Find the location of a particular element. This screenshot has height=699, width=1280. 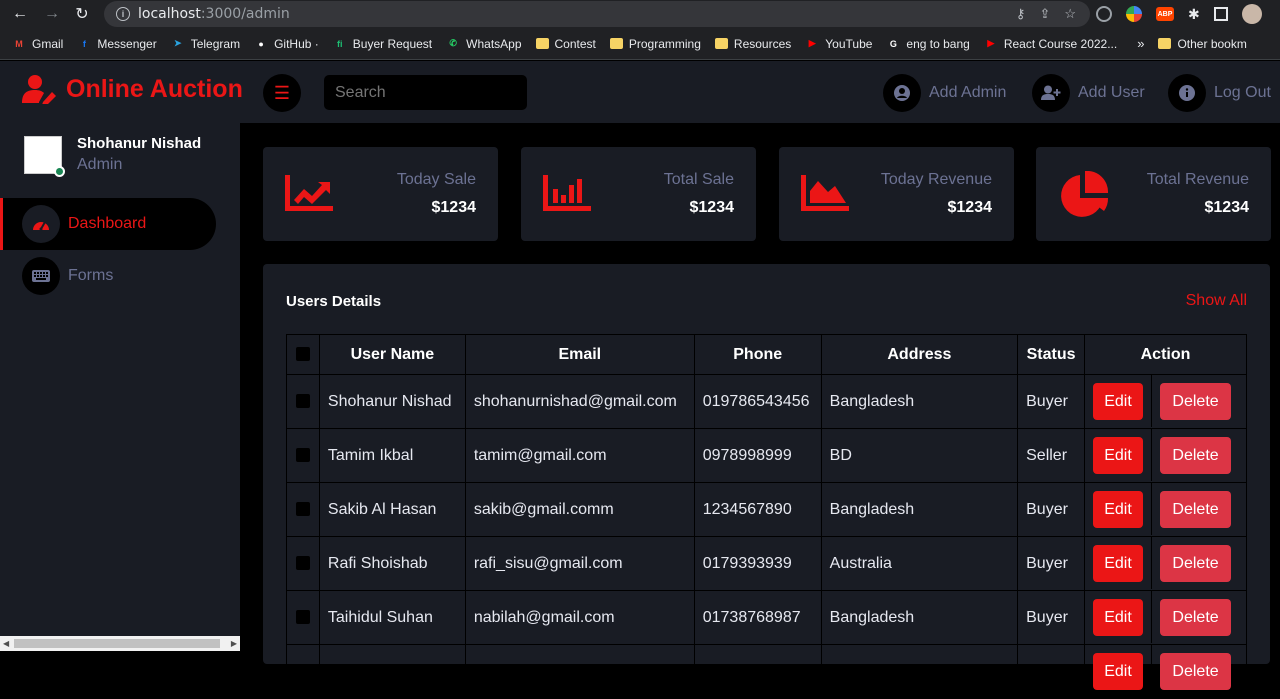

other-bookmarks-folder: Other bookm is located at coordinates (1202, 43).